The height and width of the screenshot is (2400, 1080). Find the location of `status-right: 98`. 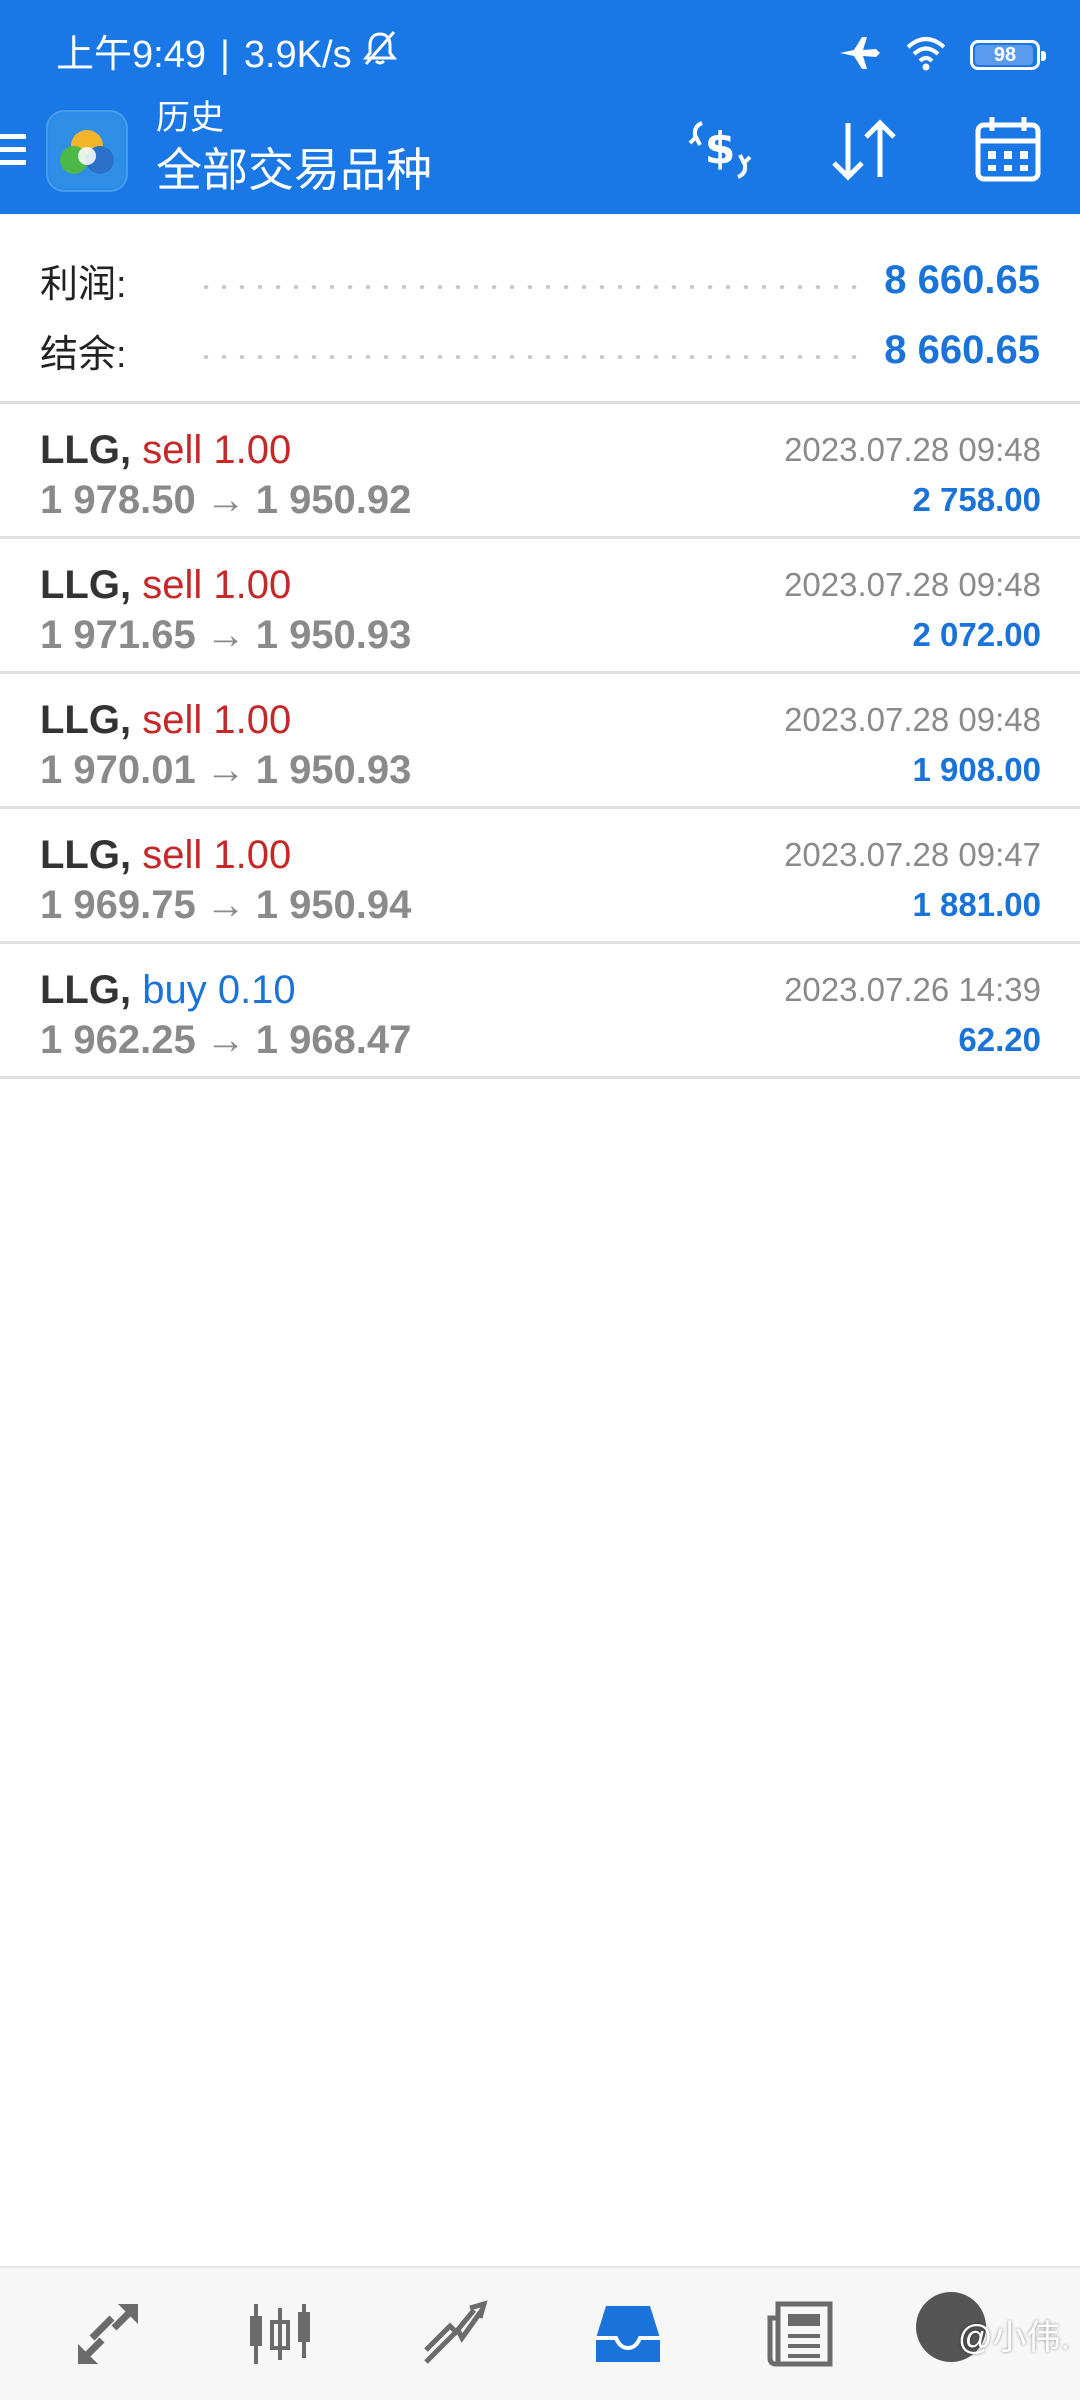

status-right: 98 is located at coordinates (942, 55).